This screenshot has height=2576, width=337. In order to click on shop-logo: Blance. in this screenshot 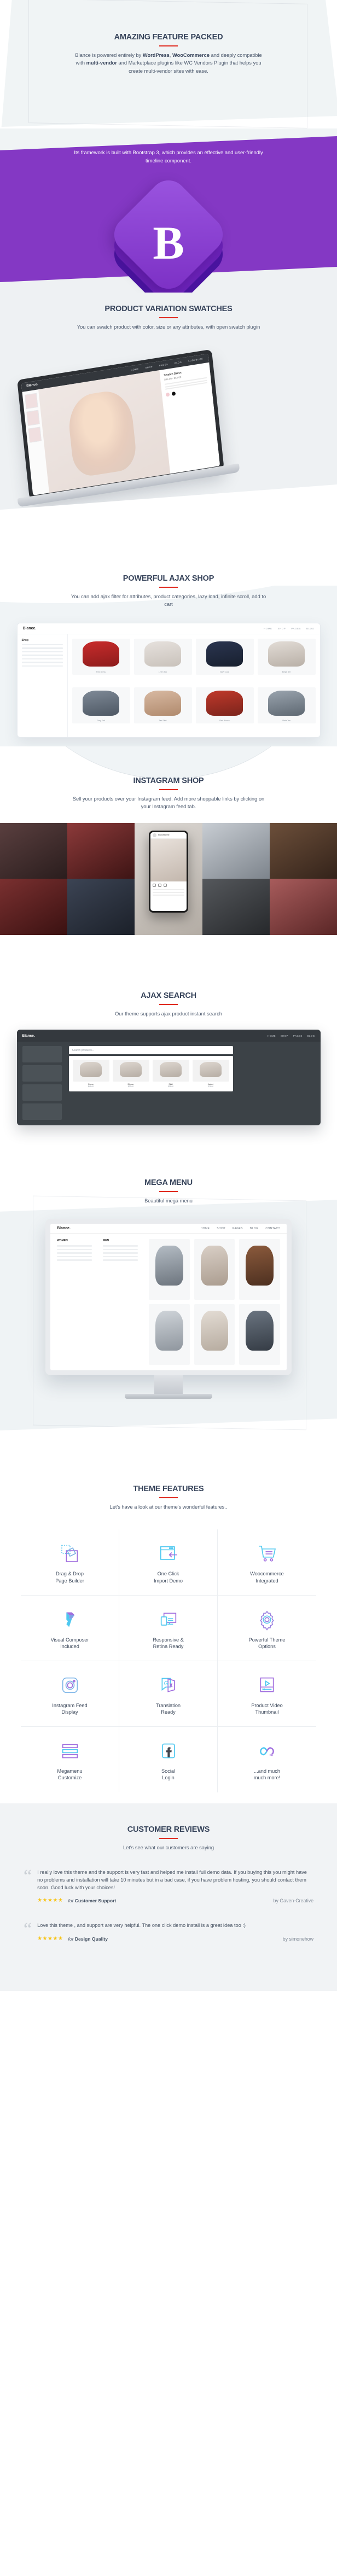, I will do `click(29, 628)`.